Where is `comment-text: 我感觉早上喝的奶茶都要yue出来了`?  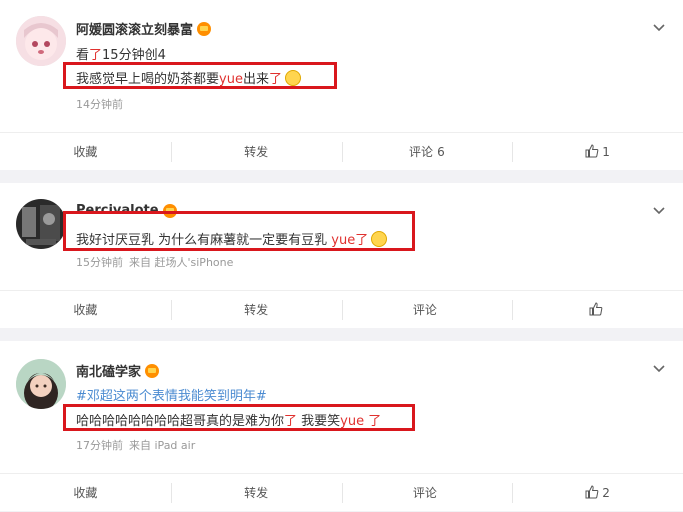
comment-text: 我感觉早上喝的奶茶都要yue出来了 is located at coordinates (188, 77).